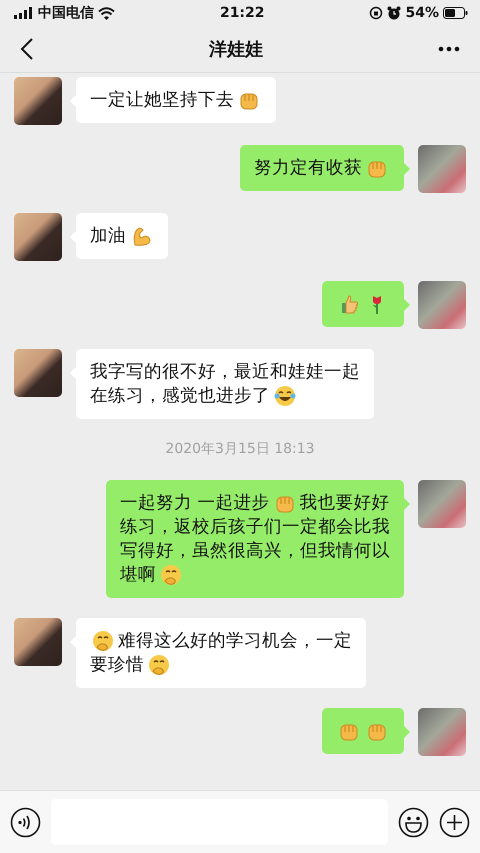 The width and height of the screenshot is (480, 853). What do you see at coordinates (138, 575) in the screenshot?
I see `message-text: 堪啊` at bounding box center [138, 575].